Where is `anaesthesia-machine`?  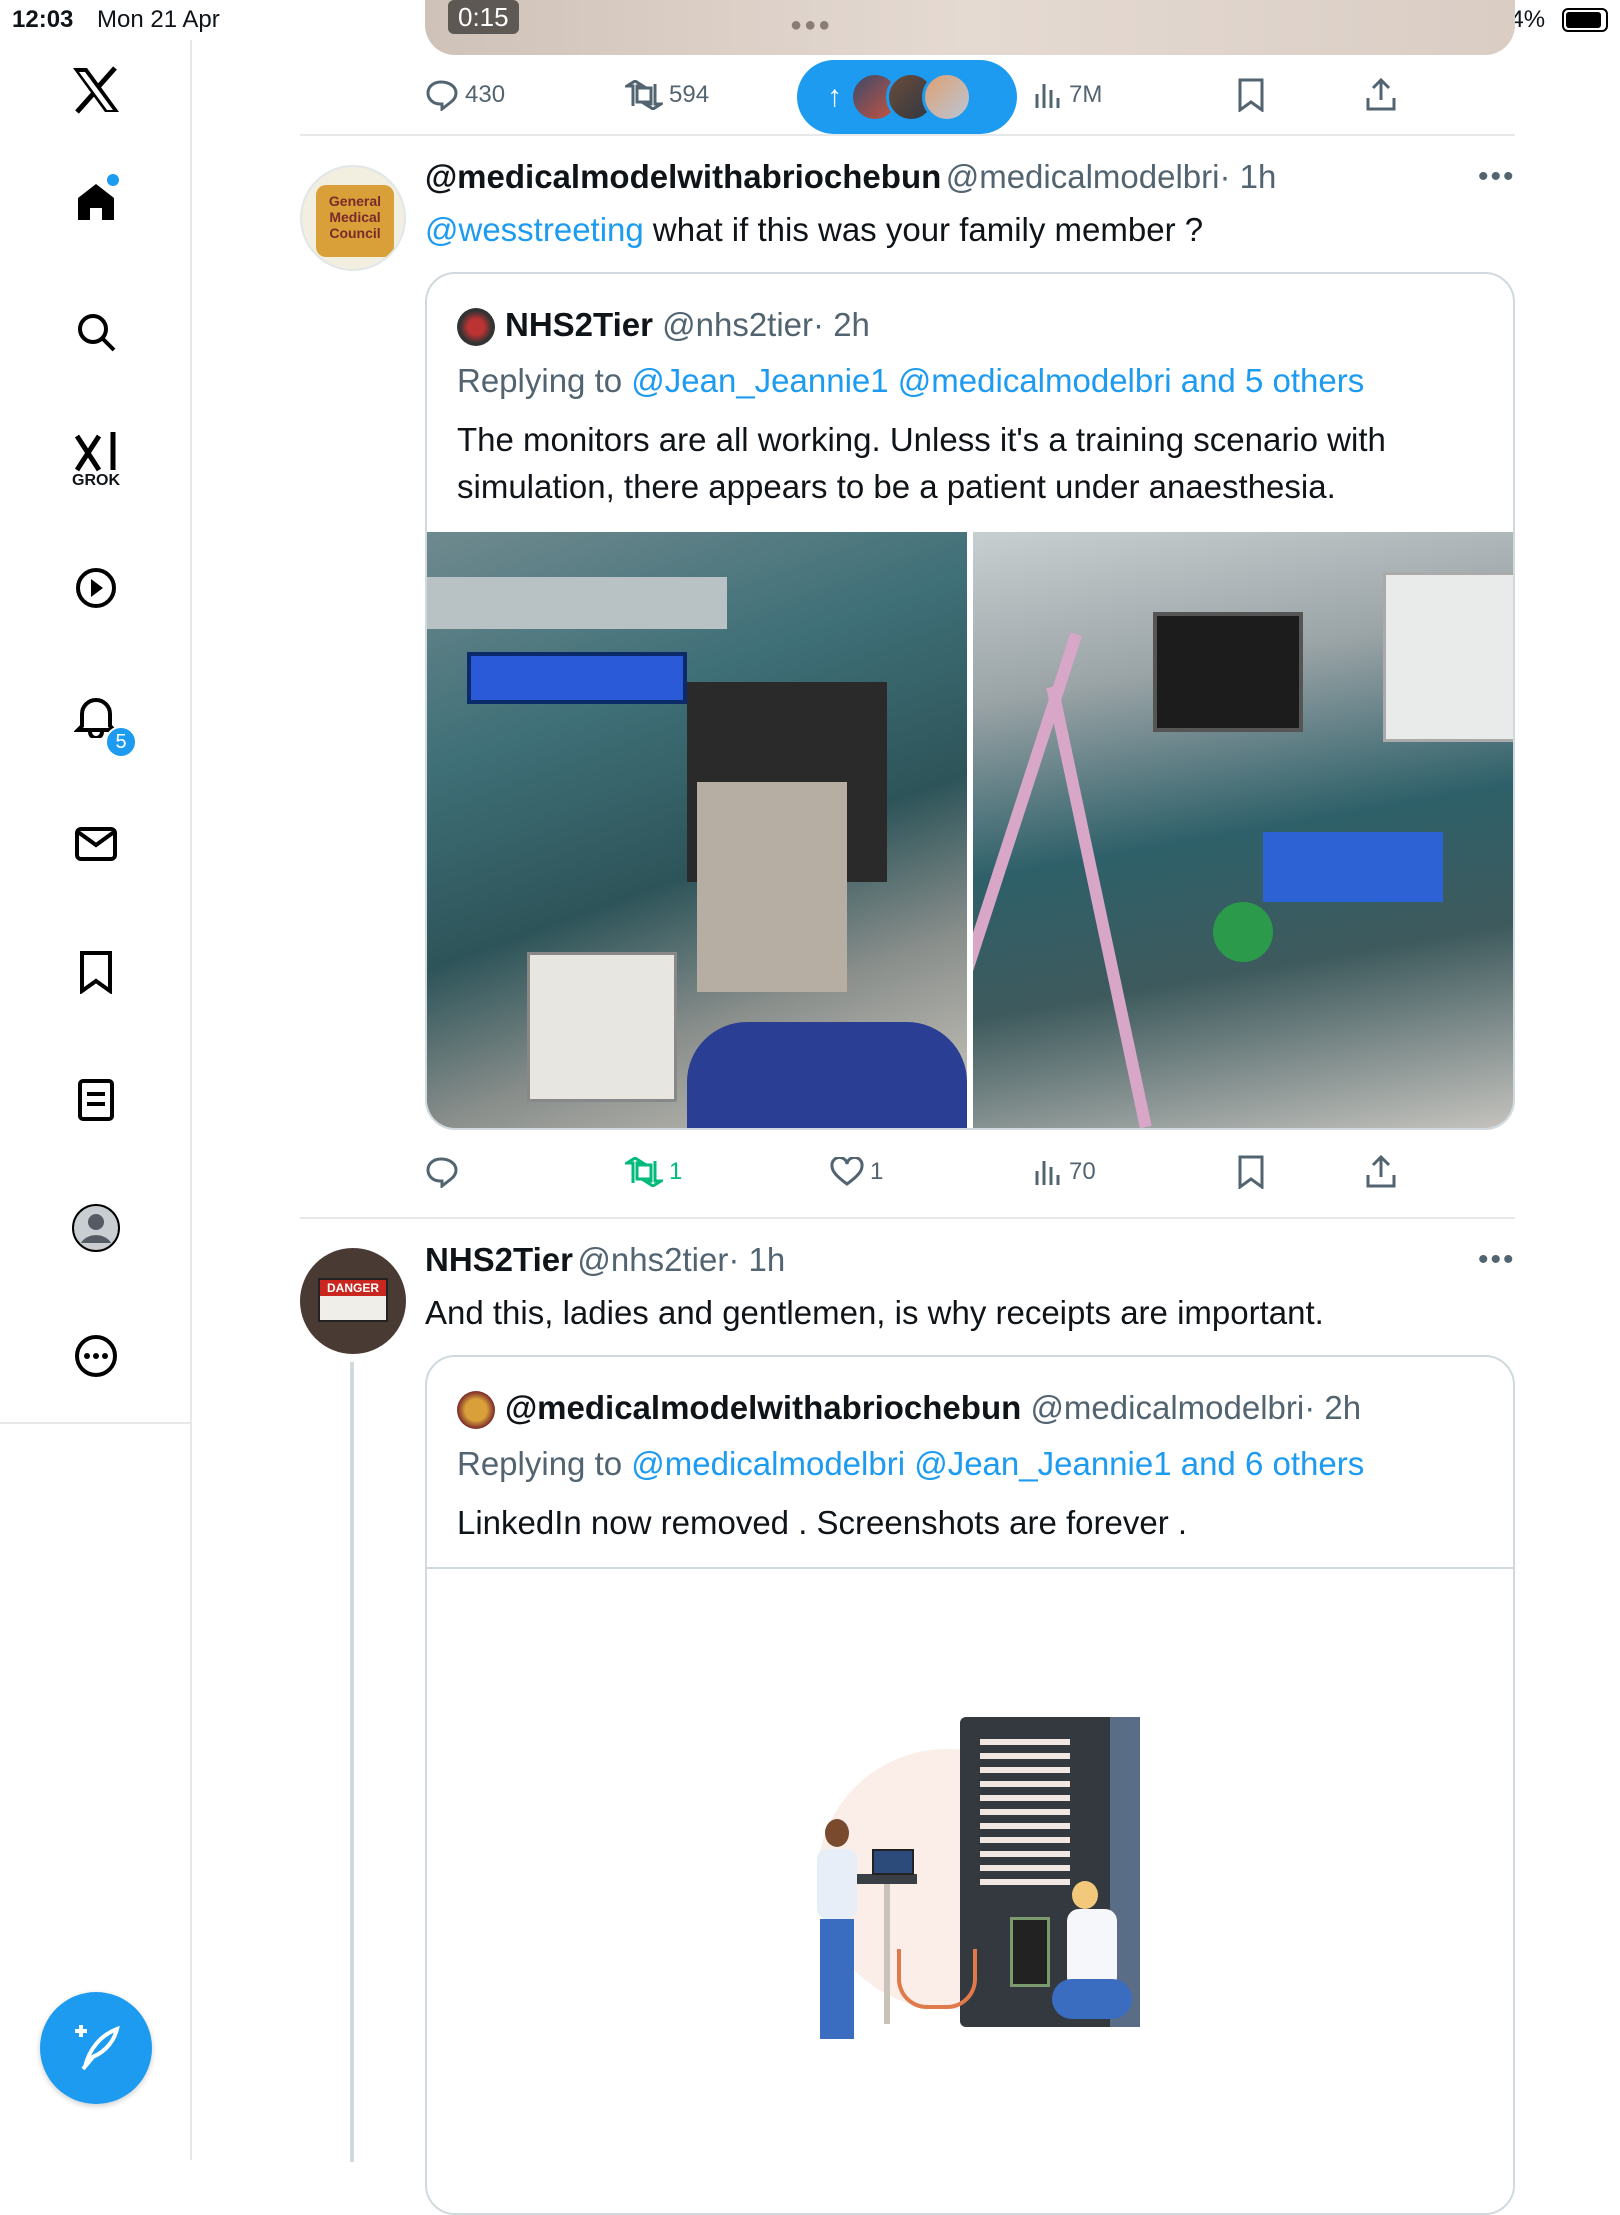
anaesthesia-machine is located at coordinates (1448, 657).